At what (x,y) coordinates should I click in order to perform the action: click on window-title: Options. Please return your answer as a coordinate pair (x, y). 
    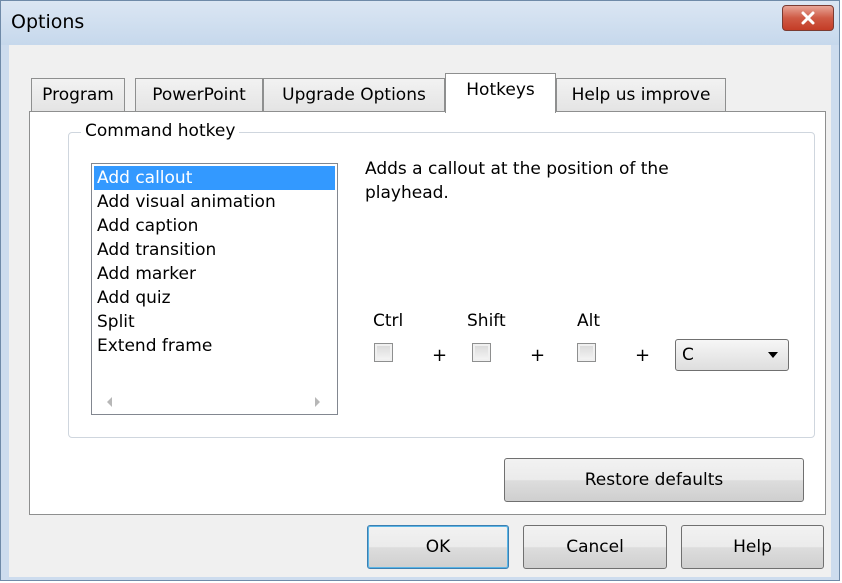
    Looking at the image, I should click on (48, 22).